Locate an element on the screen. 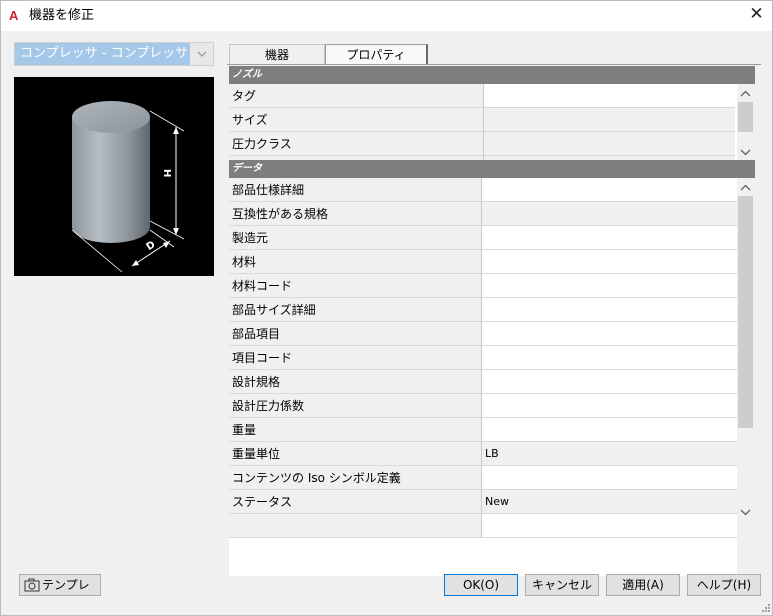  tab-equipment: 機器 is located at coordinates (277, 54).